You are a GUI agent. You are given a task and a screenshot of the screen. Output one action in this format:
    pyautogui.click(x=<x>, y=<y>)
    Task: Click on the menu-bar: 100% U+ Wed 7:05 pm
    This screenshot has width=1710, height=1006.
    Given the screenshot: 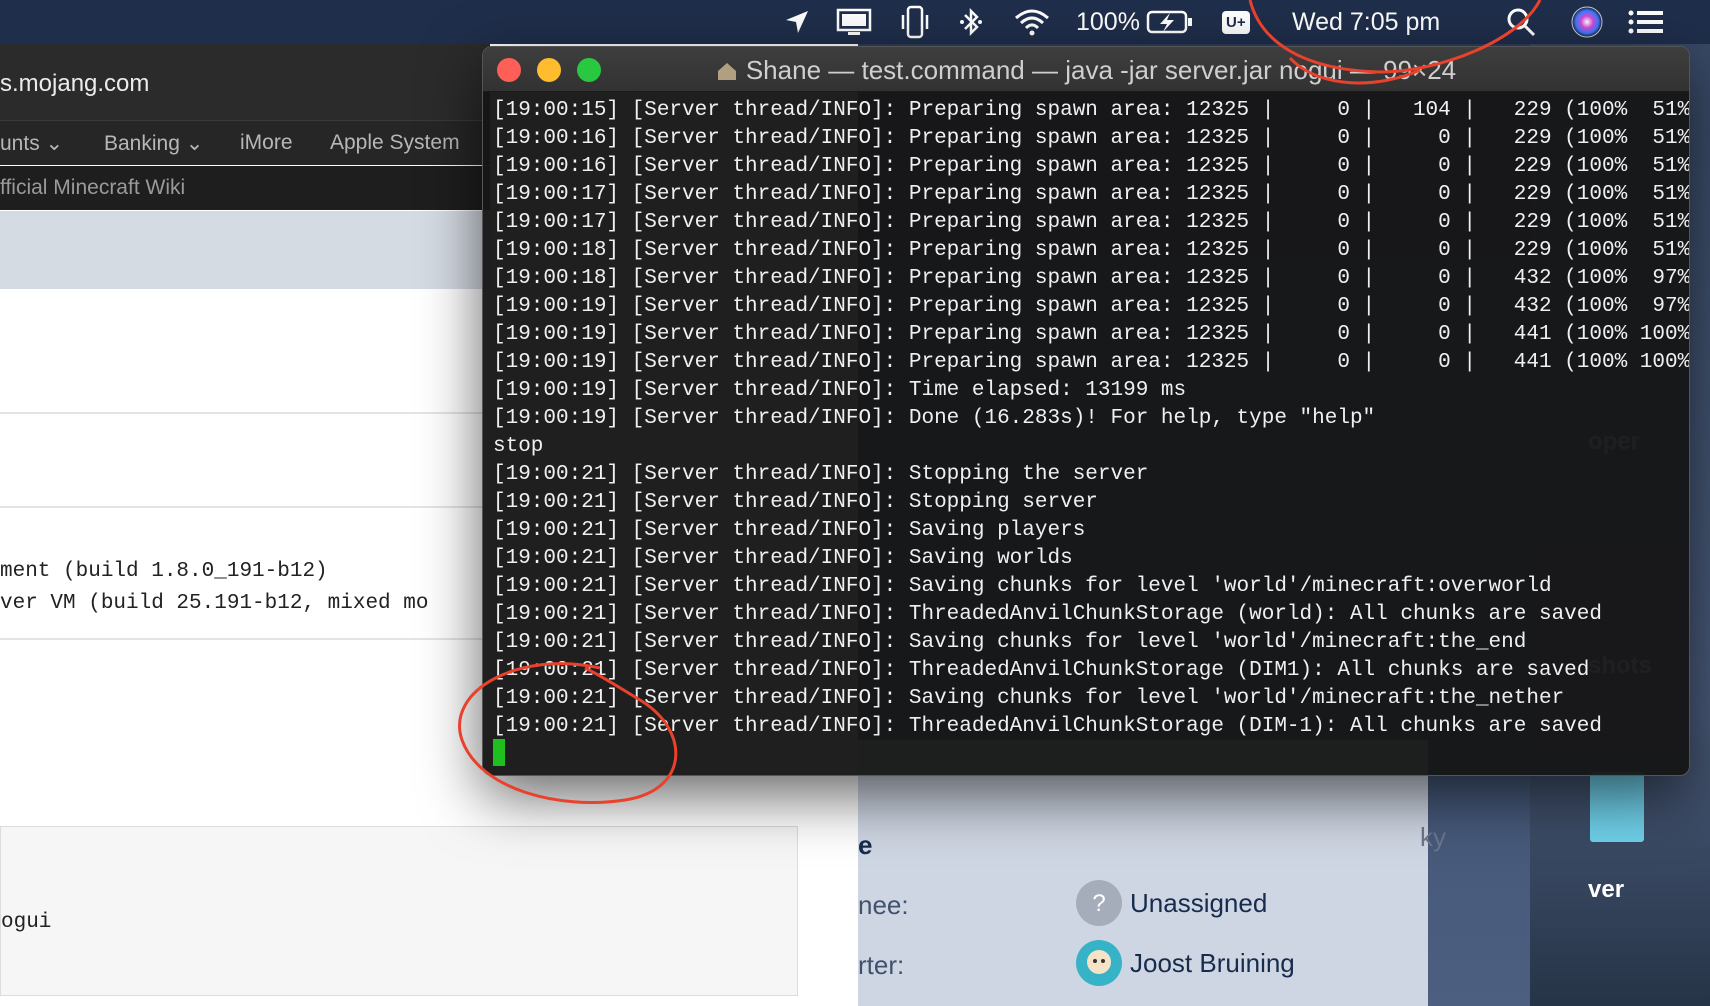 What is the action you would take?
    pyautogui.click(x=855, y=22)
    